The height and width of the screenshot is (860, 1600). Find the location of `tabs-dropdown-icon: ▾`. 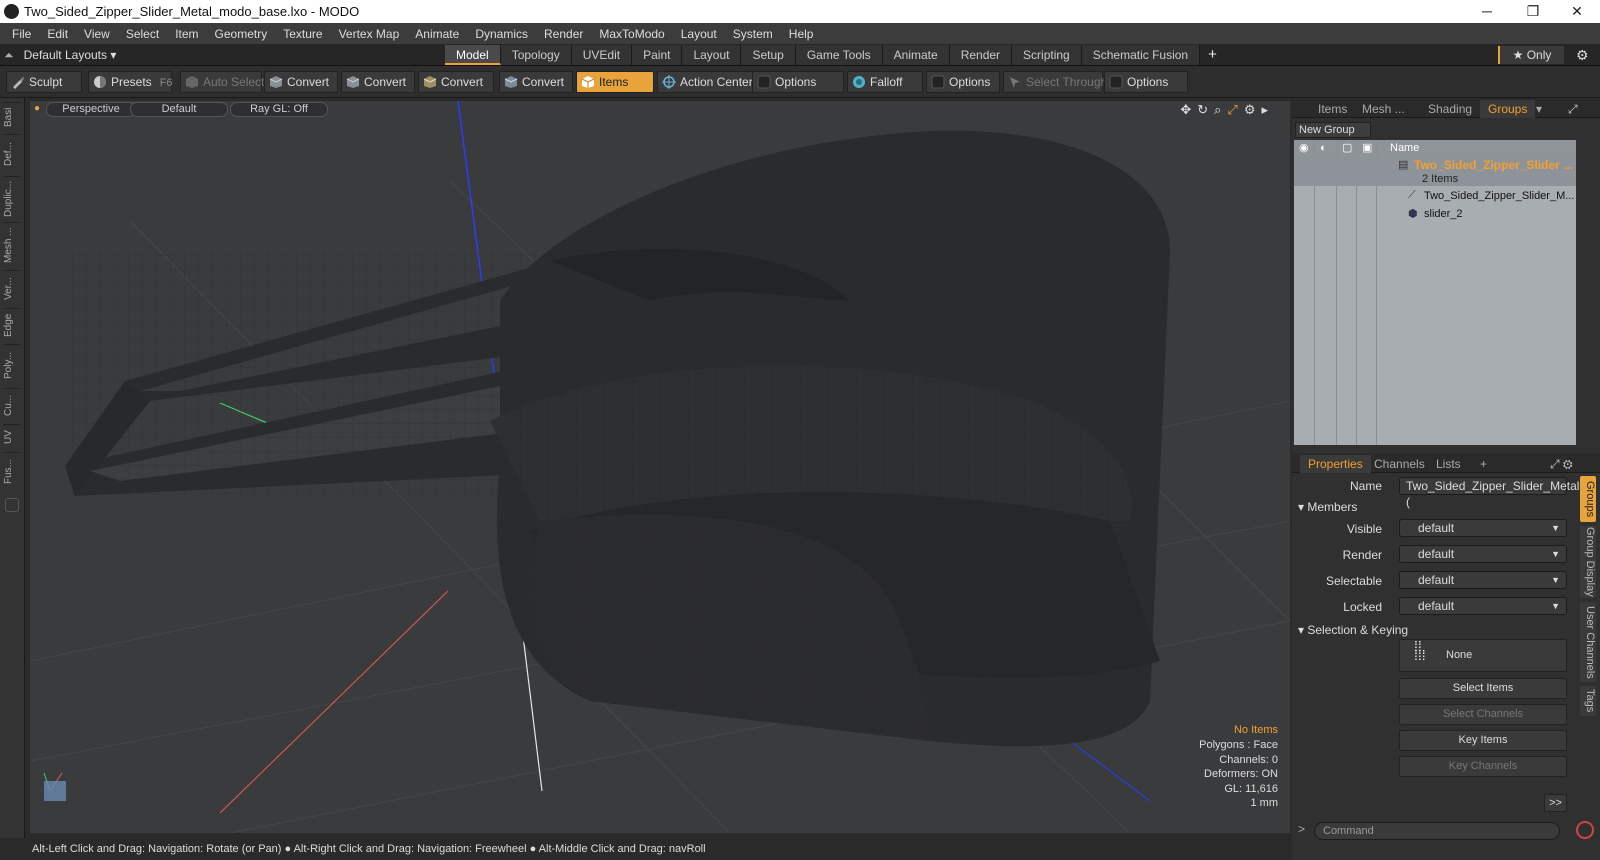

tabs-dropdown-icon: ▾ is located at coordinates (1539, 109).